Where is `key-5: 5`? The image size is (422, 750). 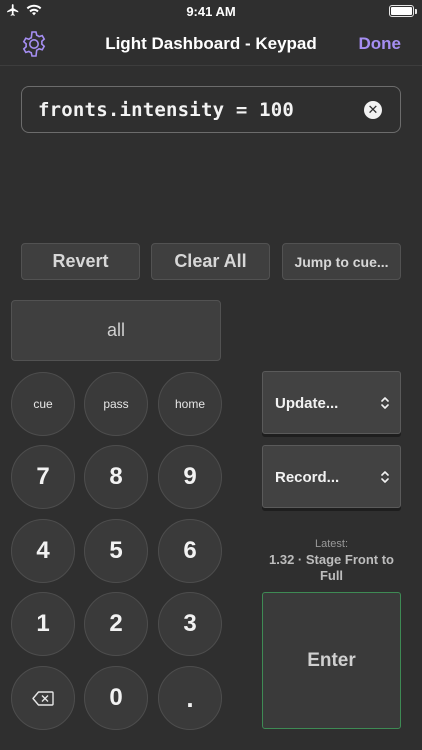 key-5: 5 is located at coordinates (116, 551).